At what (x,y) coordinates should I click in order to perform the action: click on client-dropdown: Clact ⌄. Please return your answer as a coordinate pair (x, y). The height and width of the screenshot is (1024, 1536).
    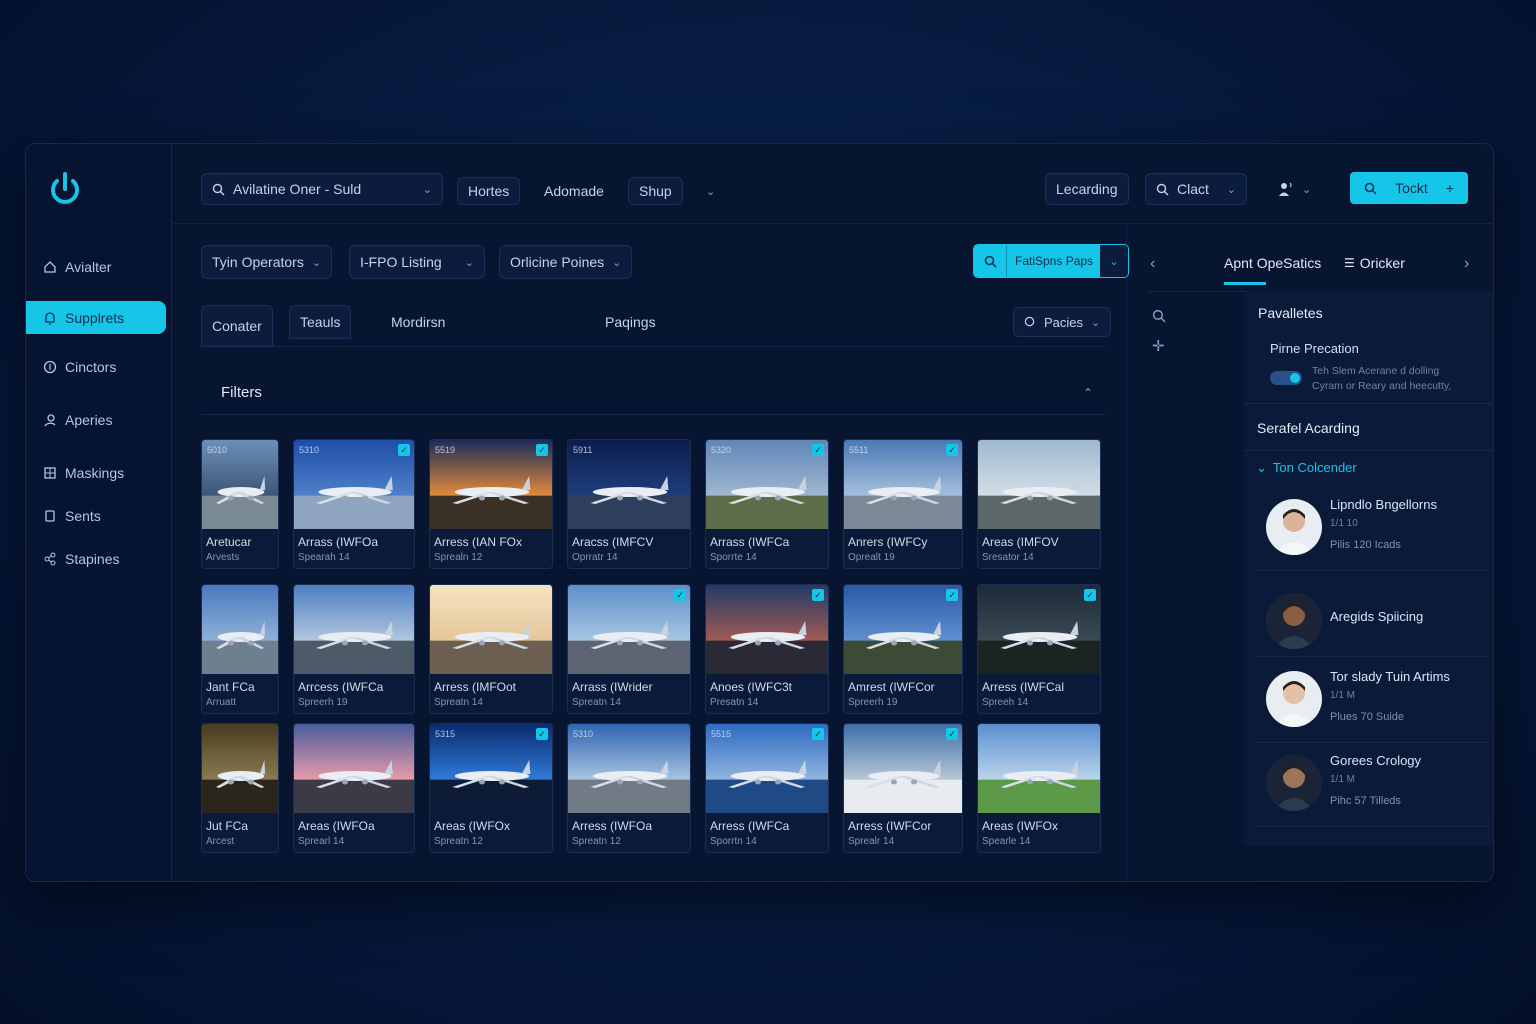
    Looking at the image, I should click on (1196, 189).